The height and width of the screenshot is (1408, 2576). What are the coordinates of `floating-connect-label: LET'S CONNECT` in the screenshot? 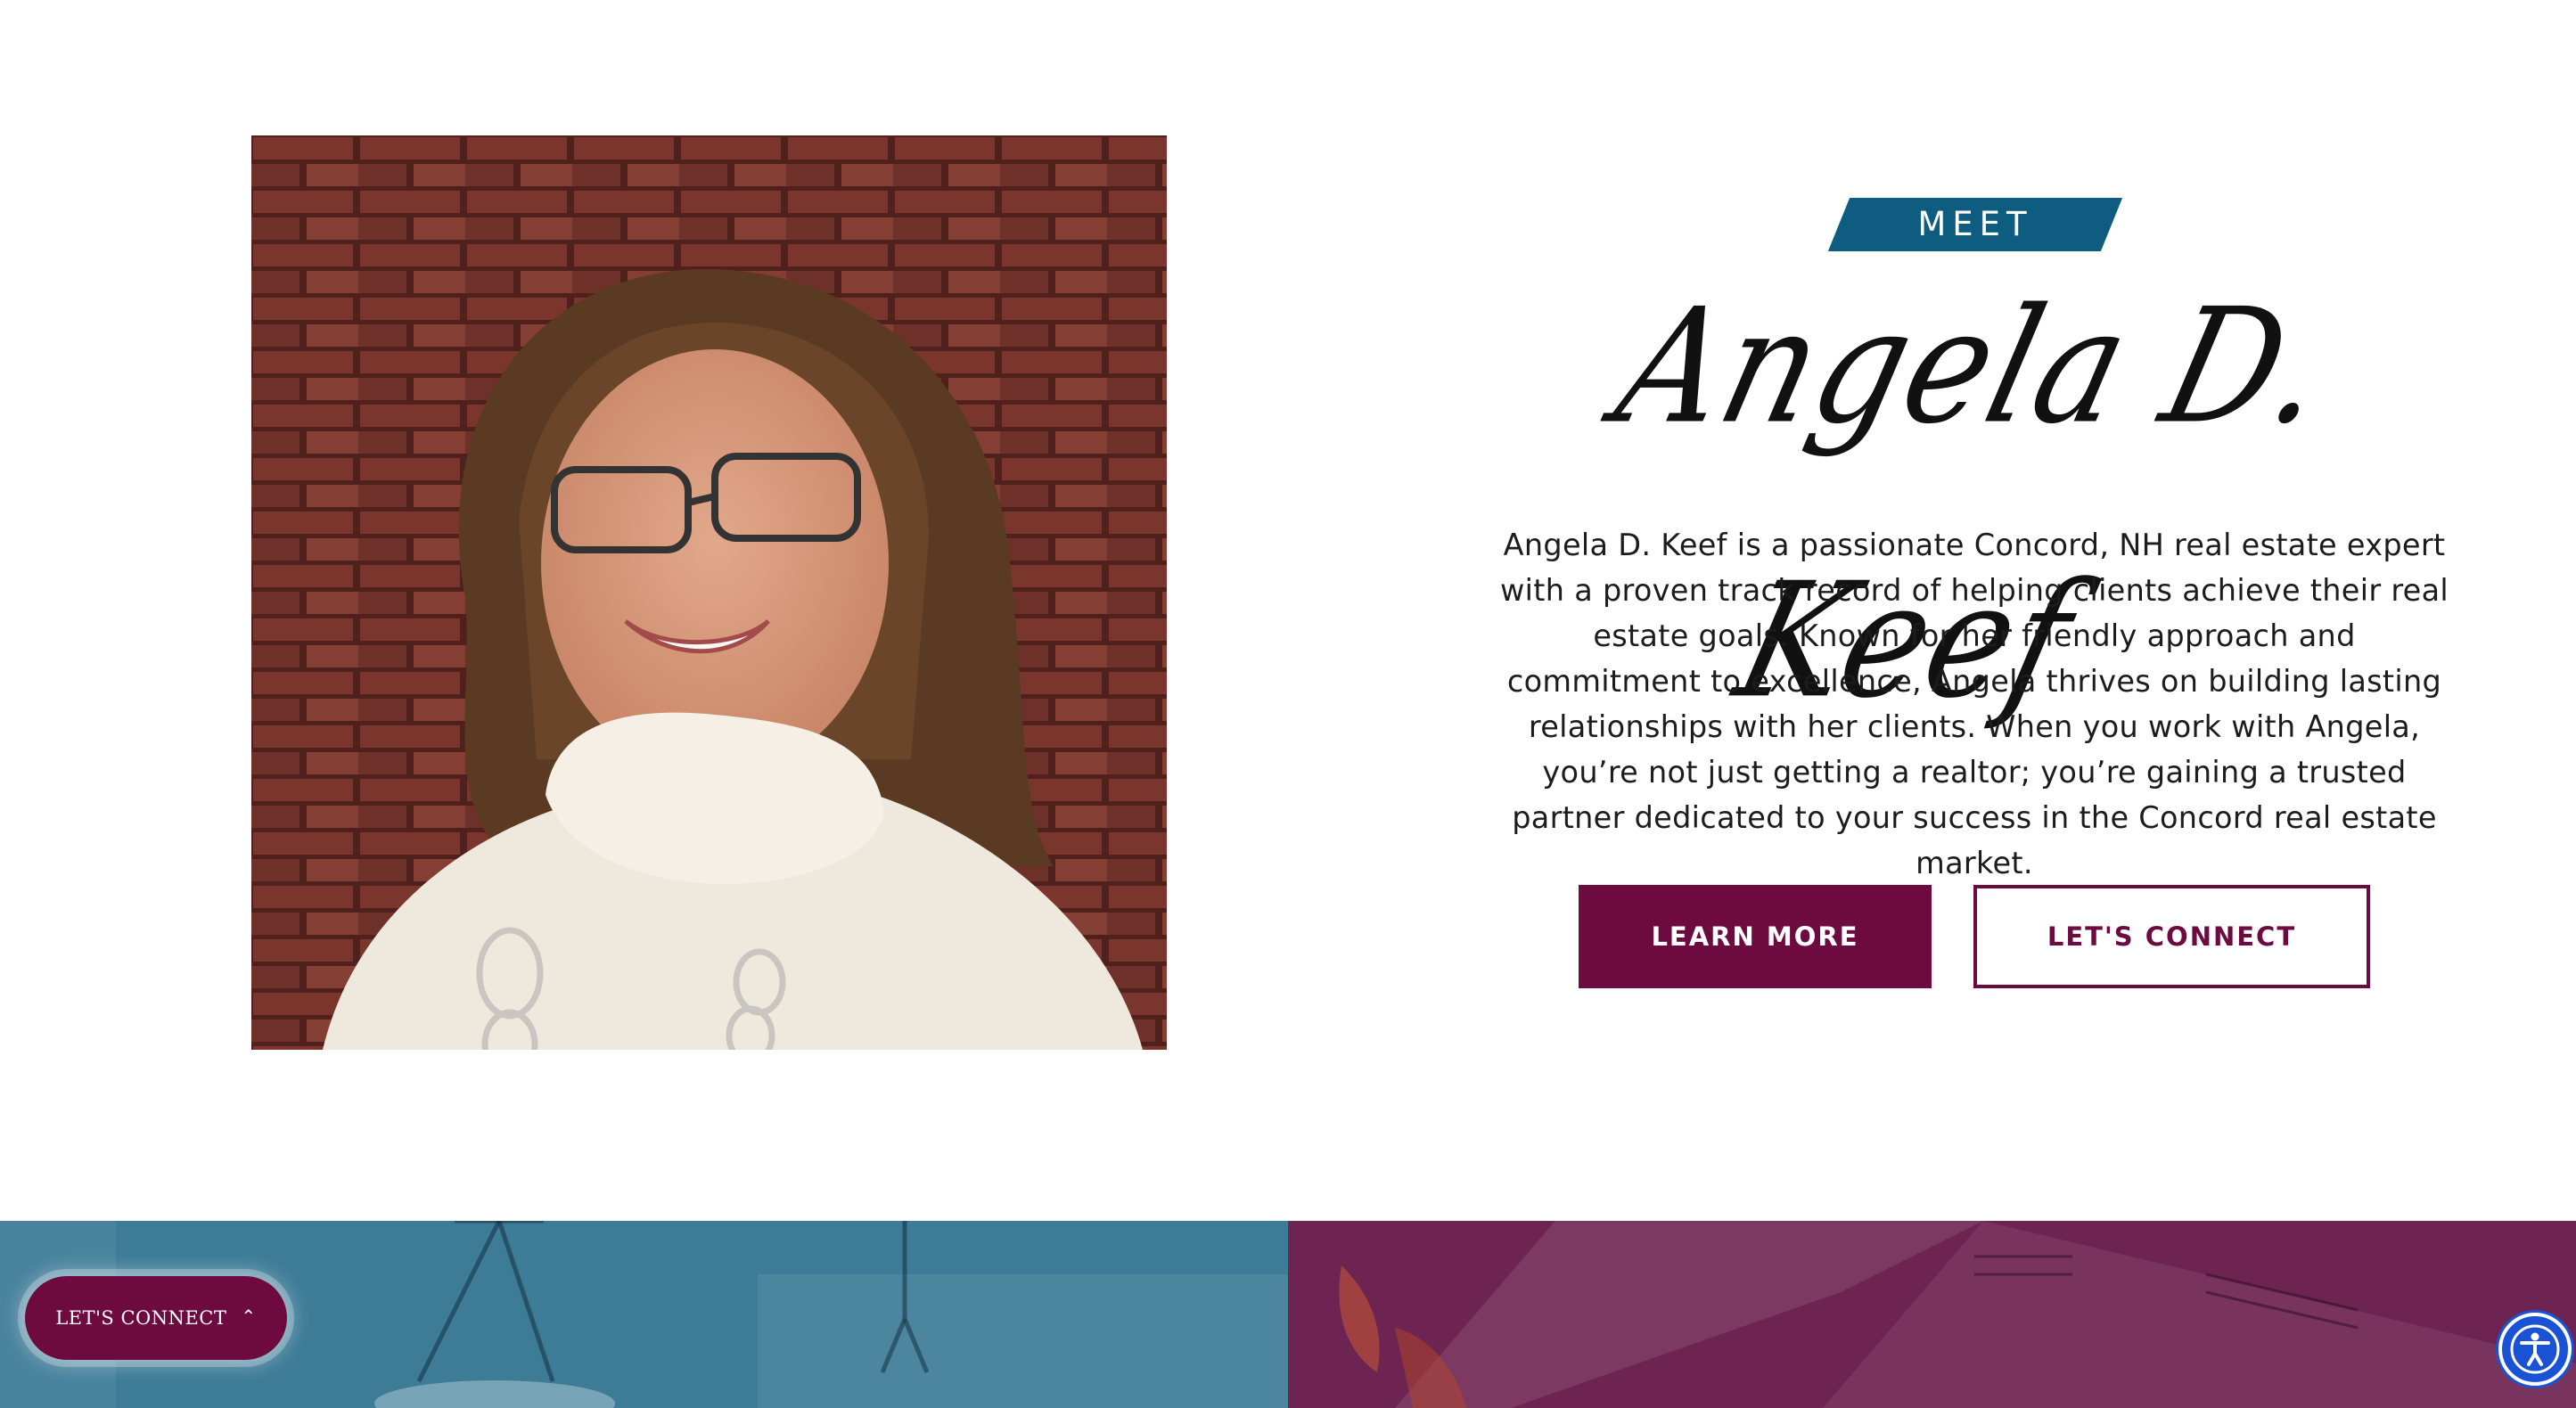 It's located at (141, 1318).